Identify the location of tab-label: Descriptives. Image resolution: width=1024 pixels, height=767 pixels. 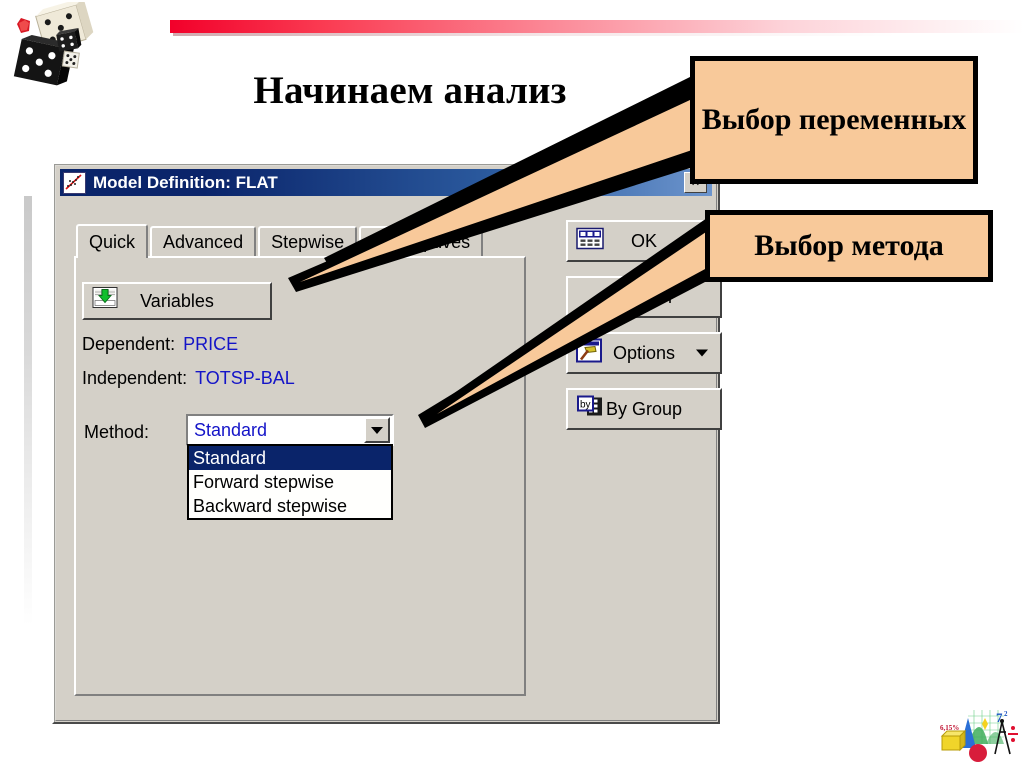
(421, 241).